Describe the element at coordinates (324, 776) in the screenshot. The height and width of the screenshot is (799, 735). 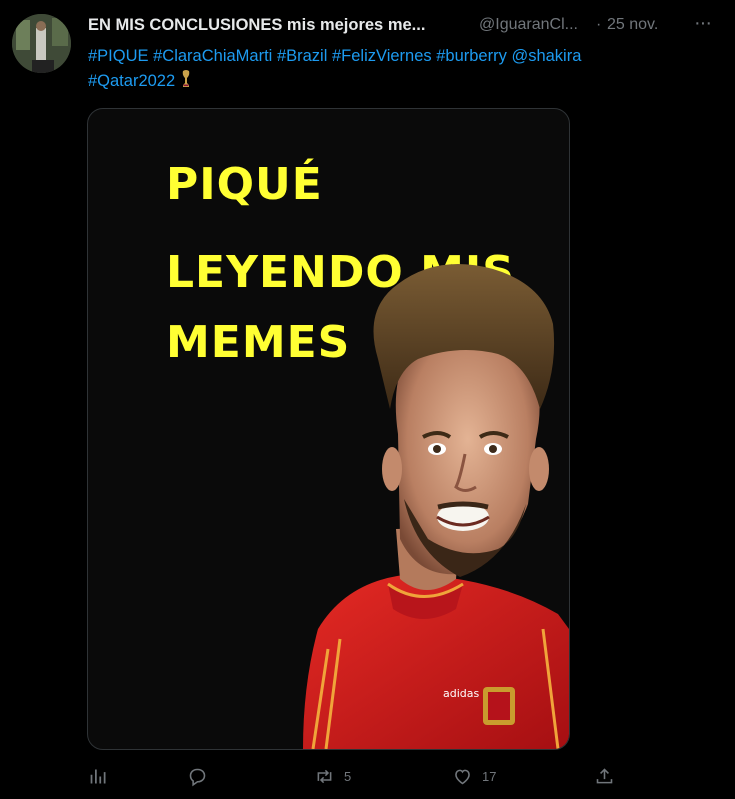
I see `retweet-icon` at that location.